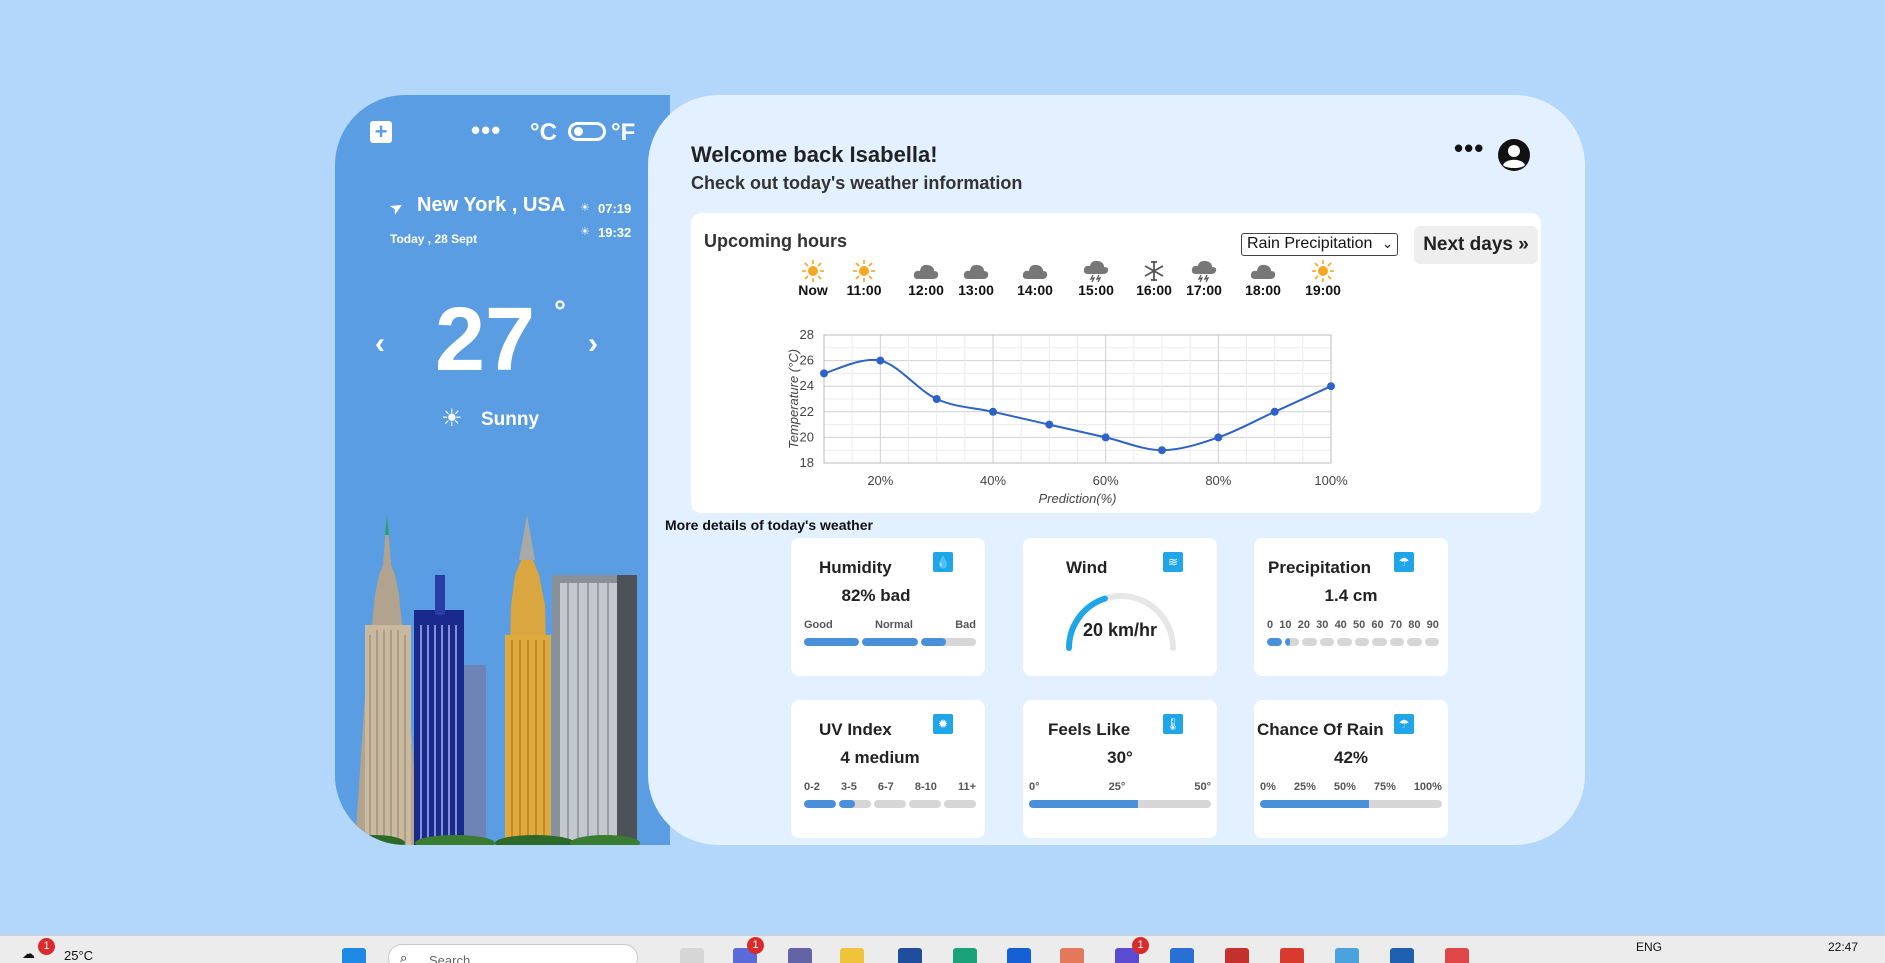  I want to click on feels-like-bar-fill, so click(1084, 804).